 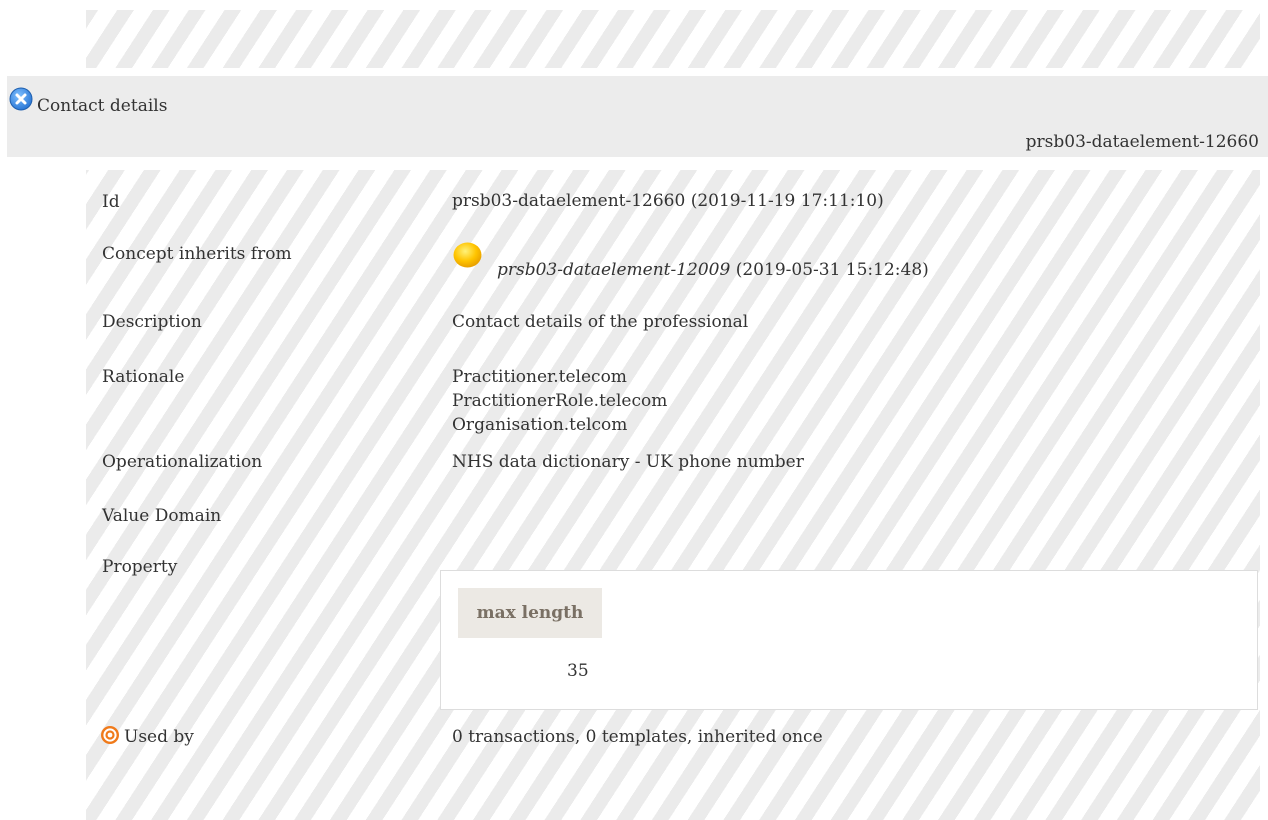 I want to click on id-label: Id, so click(x=111, y=202).